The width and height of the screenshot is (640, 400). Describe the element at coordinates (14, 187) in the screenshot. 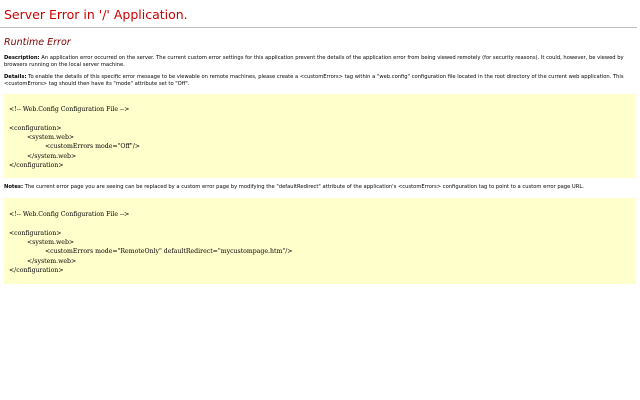

I see `notes-label: Notes:` at that location.